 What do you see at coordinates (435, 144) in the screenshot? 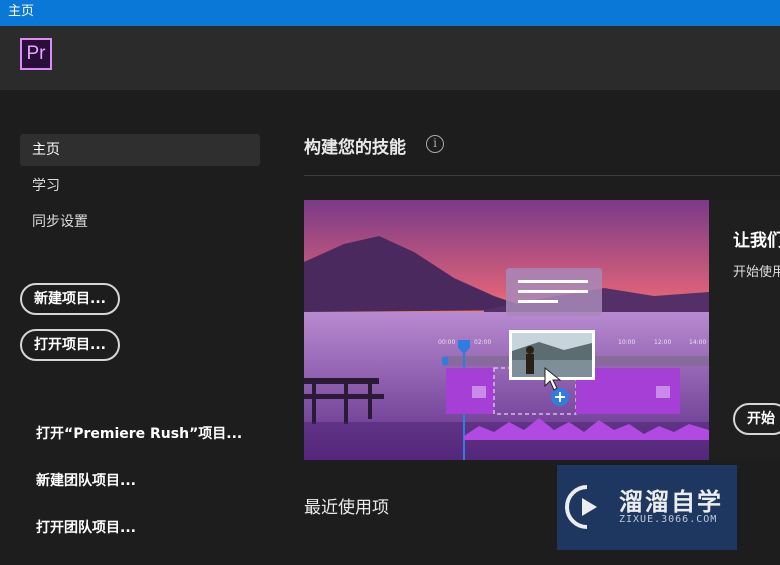
I see `info-icon: i` at bounding box center [435, 144].